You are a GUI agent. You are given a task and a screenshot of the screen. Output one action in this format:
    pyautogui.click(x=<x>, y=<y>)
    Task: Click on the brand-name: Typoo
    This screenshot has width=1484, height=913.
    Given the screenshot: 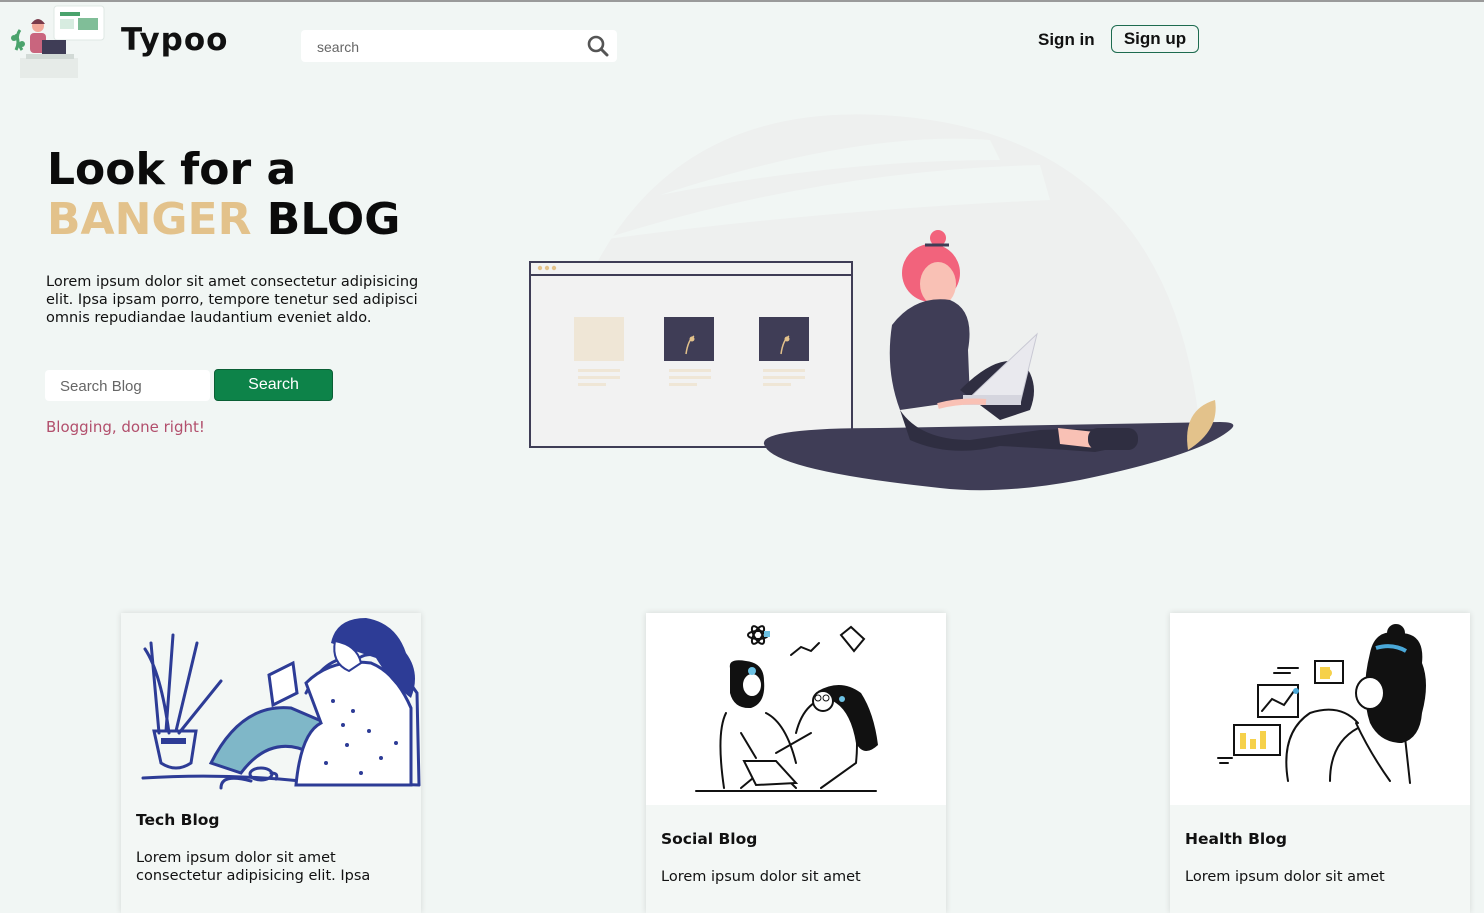 What is the action you would take?
    pyautogui.click(x=174, y=40)
    